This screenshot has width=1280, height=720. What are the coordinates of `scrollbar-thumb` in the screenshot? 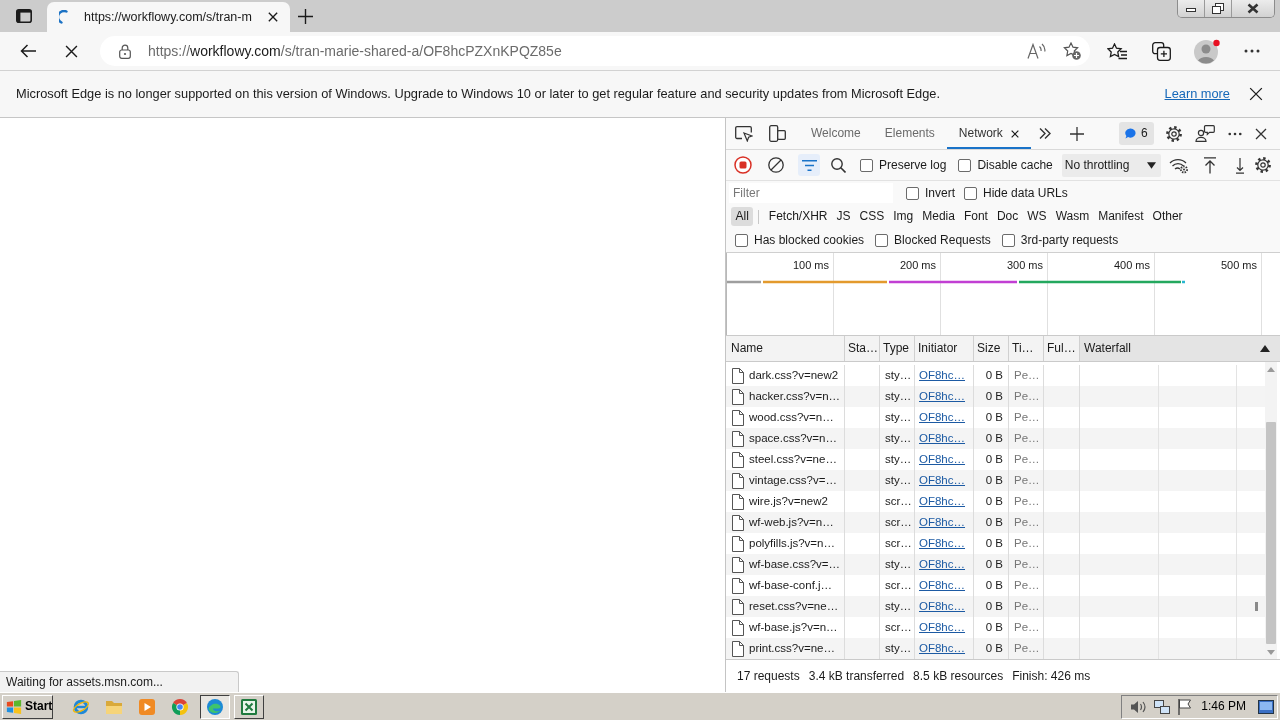 It's located at (1271, 533).